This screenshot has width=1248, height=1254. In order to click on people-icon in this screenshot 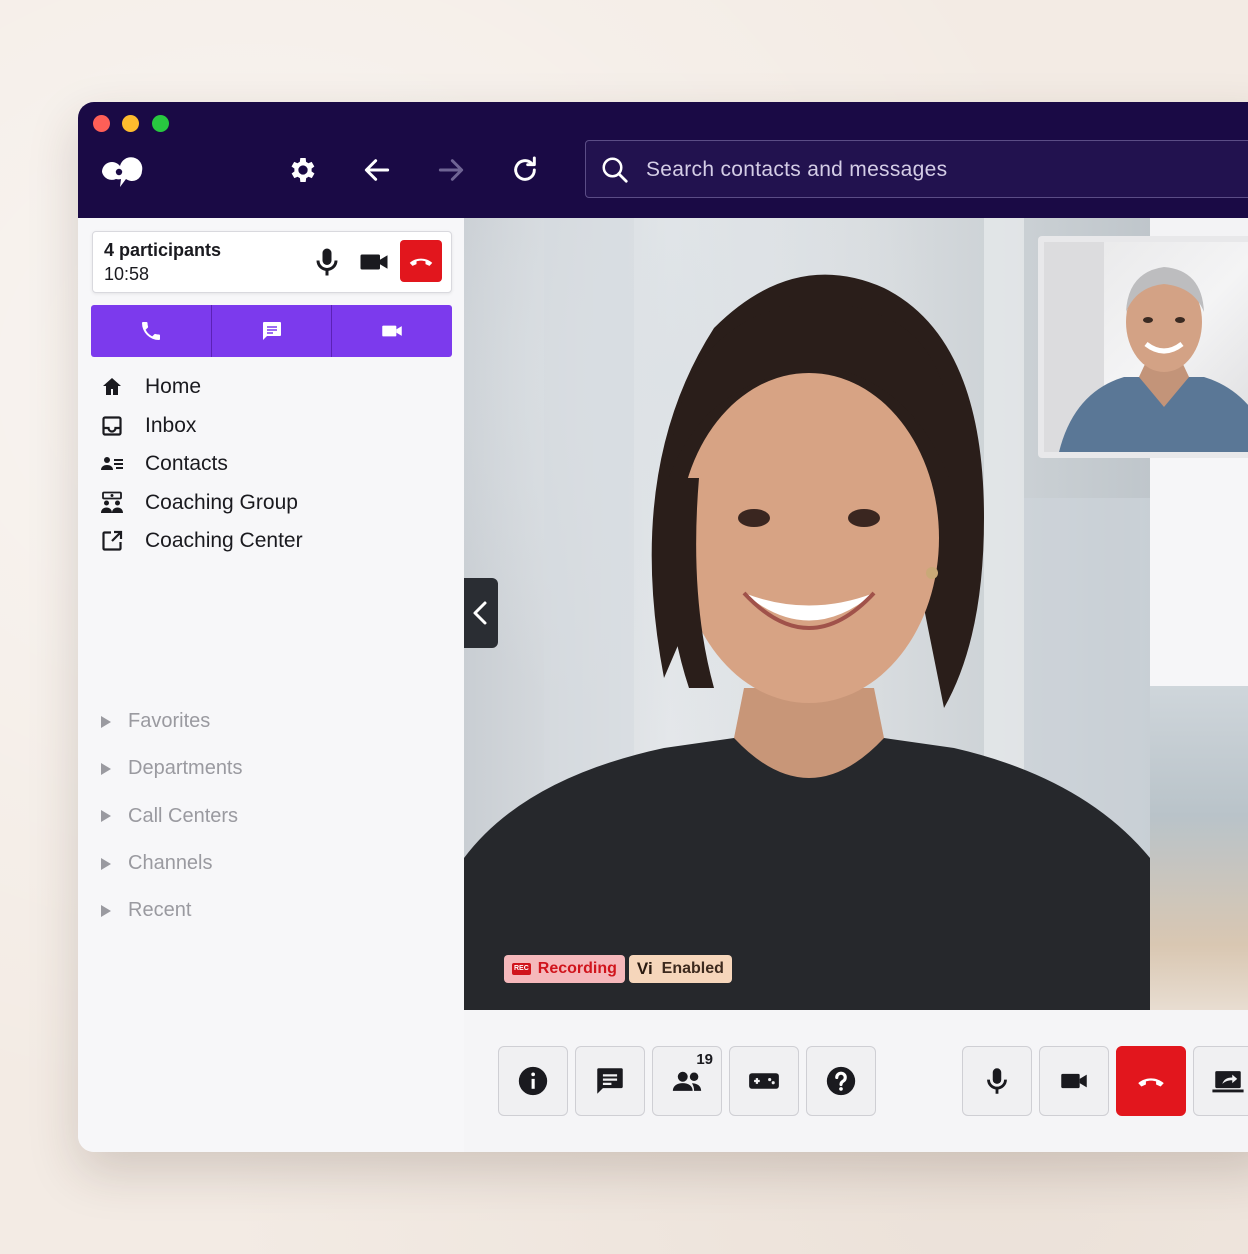, I will do `click(687, 1081)`.